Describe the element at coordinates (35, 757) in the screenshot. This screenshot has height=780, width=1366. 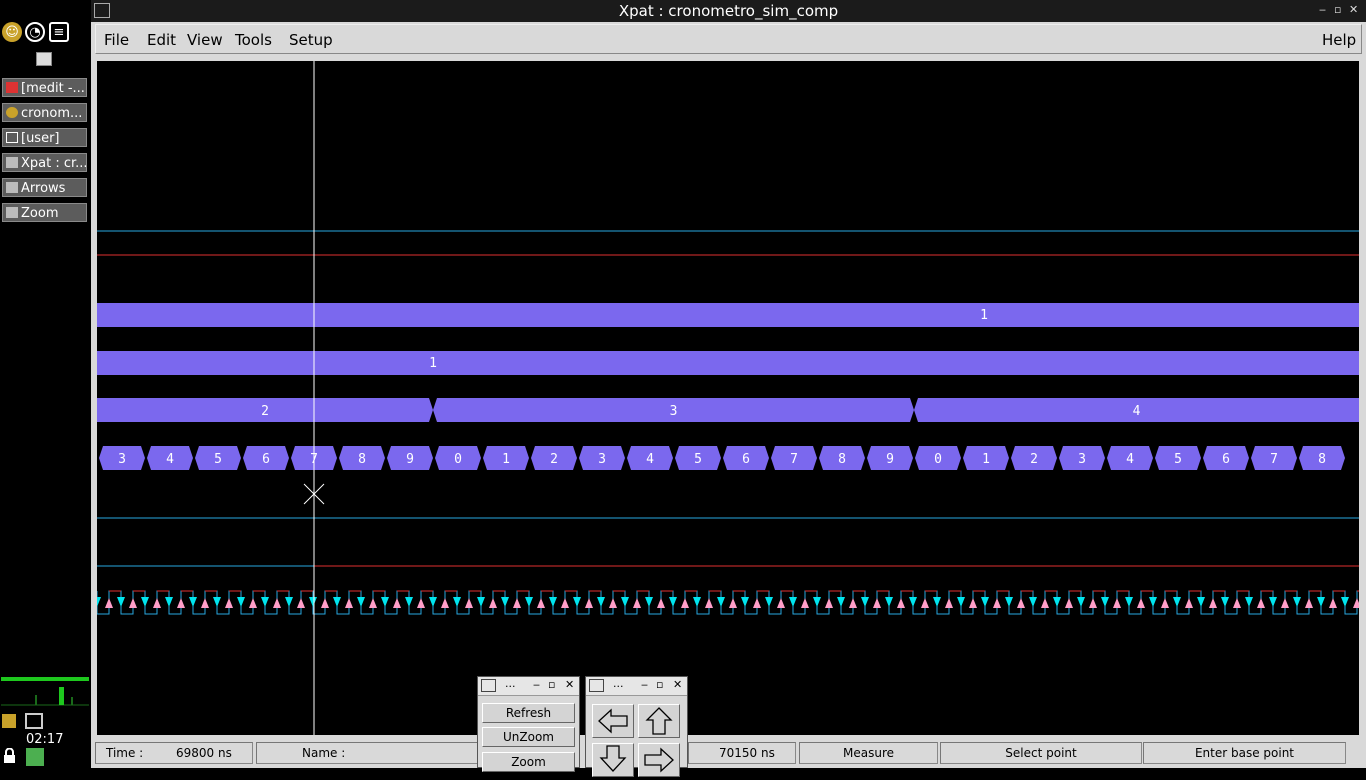
I see `exit-icon` at that location.